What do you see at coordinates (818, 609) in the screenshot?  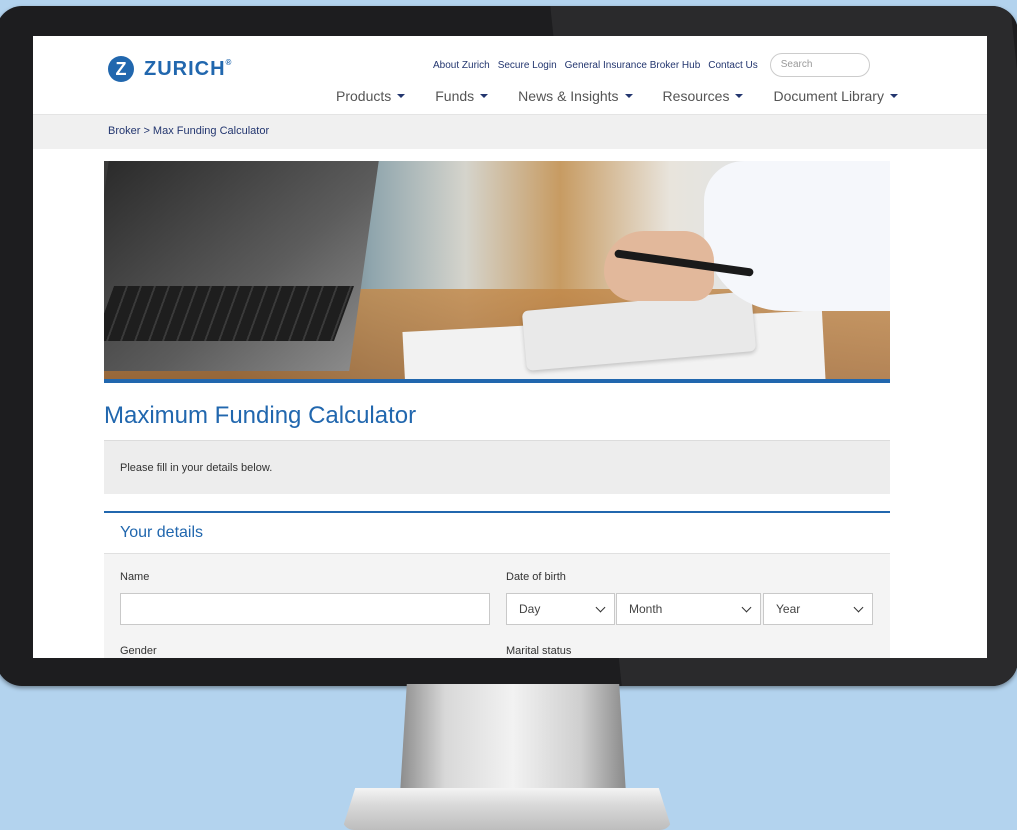 I see `dob-year-select: Year` at bounding box center [818, 609].